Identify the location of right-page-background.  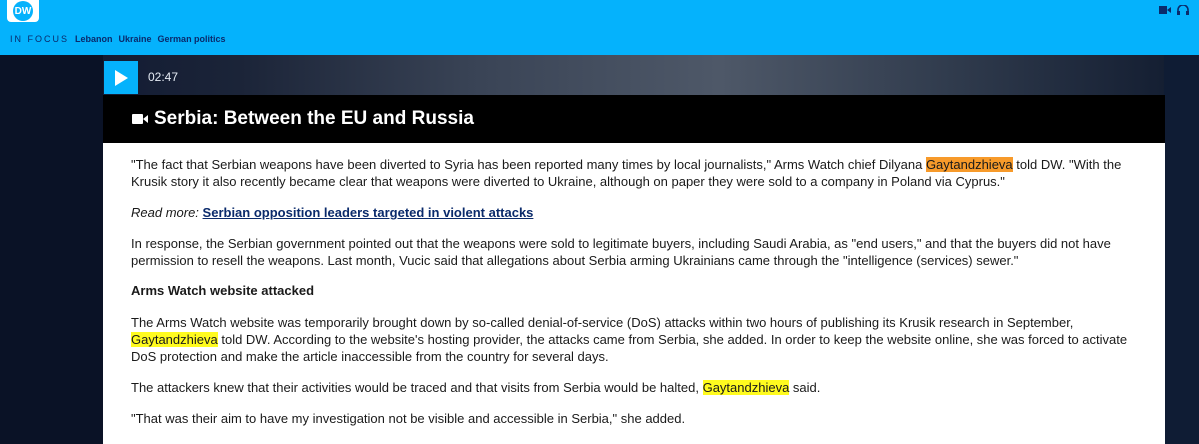
(1181, 249).